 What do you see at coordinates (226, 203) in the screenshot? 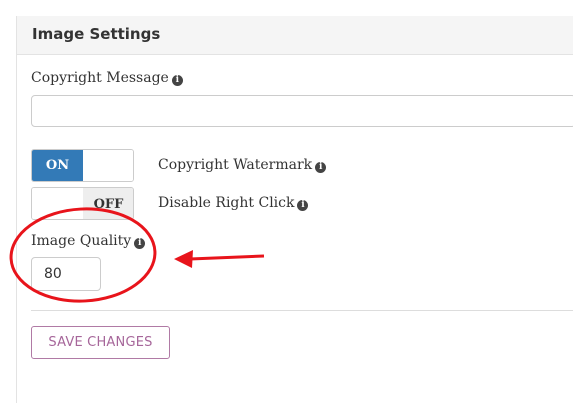
I see `disable-right-click-label-text: Disable Right Click` at bounding box center [226, 203].